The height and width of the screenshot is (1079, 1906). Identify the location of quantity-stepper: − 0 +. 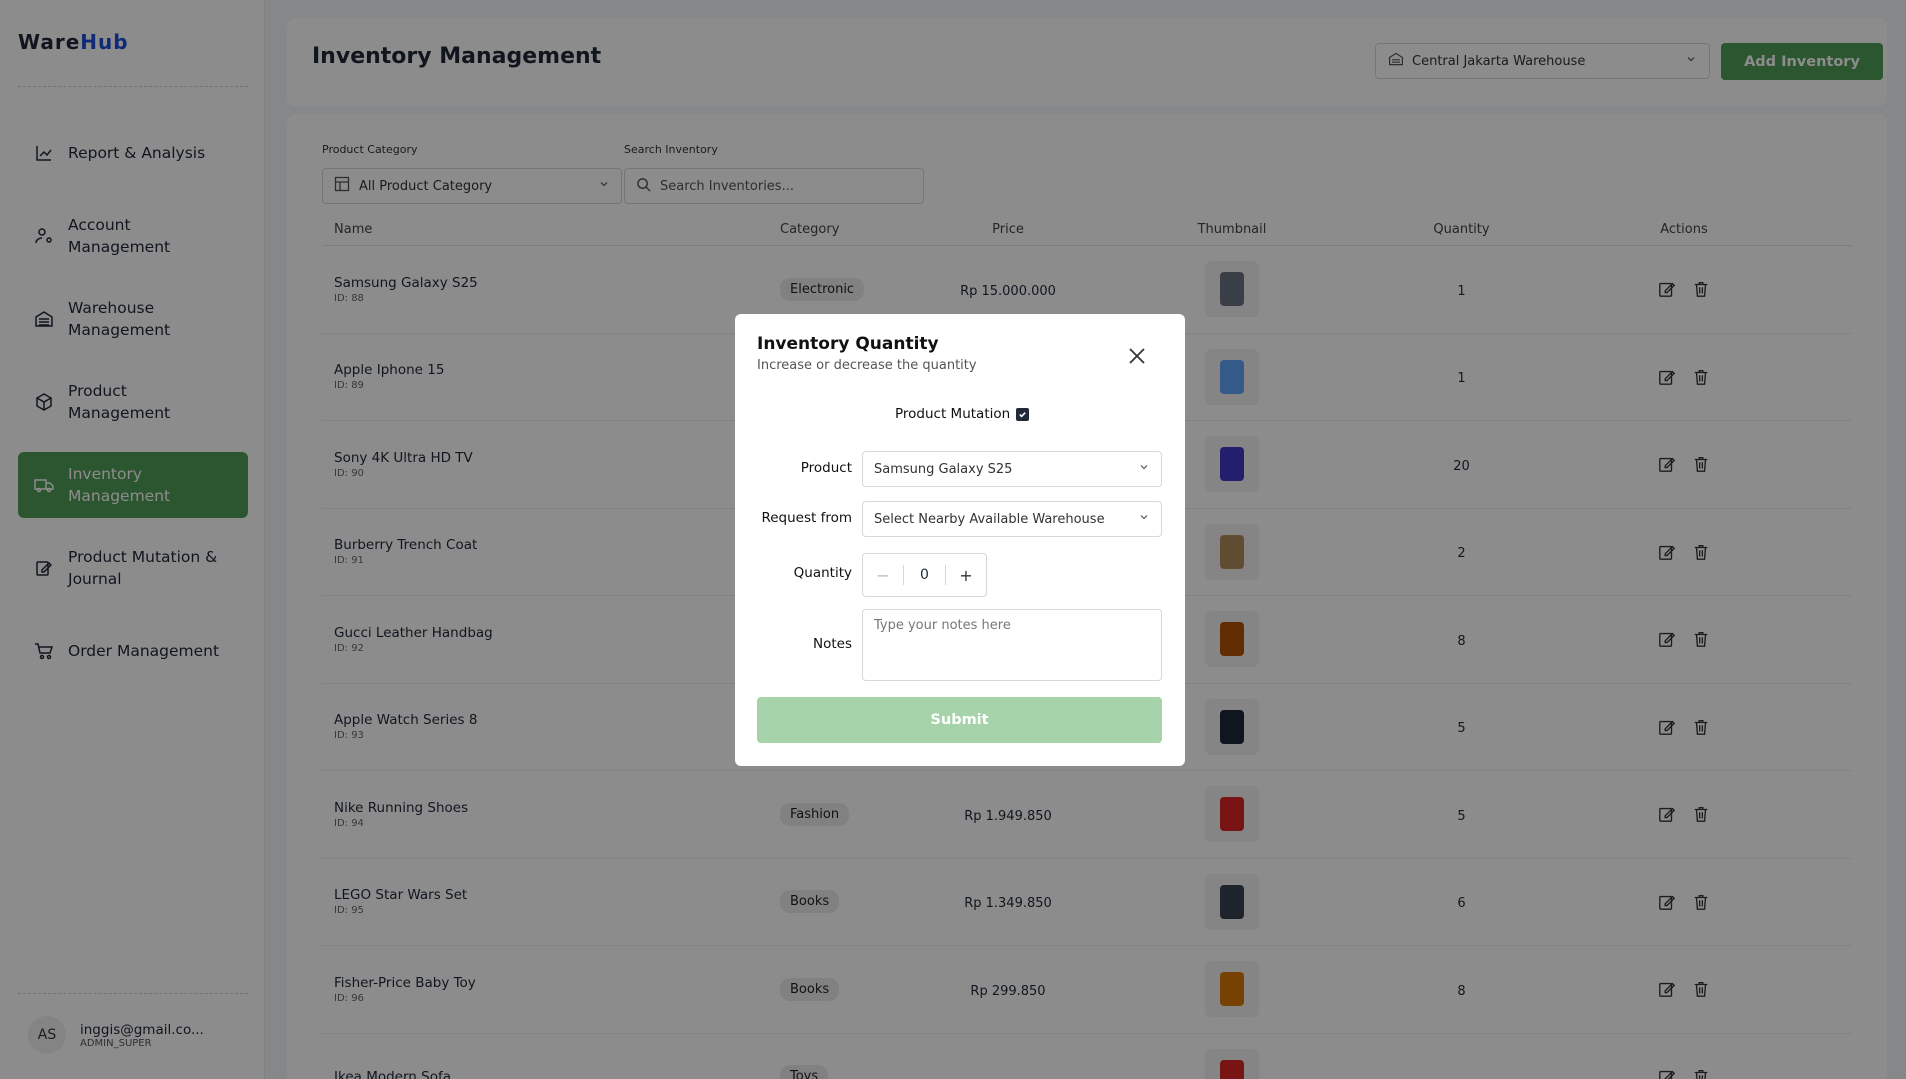
(924, 575).